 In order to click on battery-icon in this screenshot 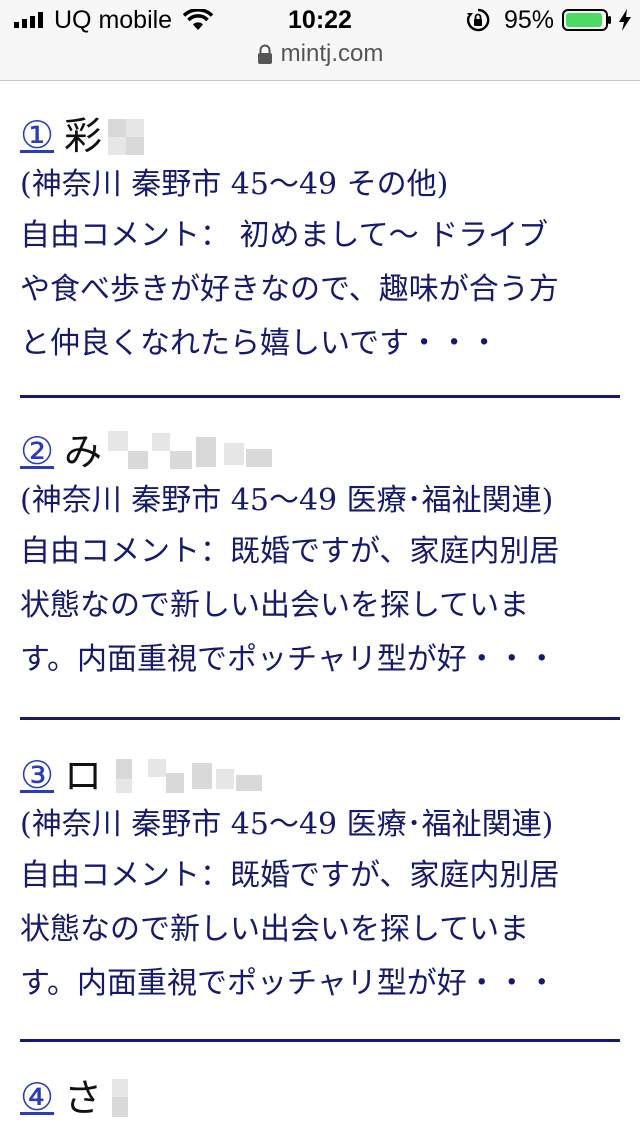, I will do `click(586, 20)`.